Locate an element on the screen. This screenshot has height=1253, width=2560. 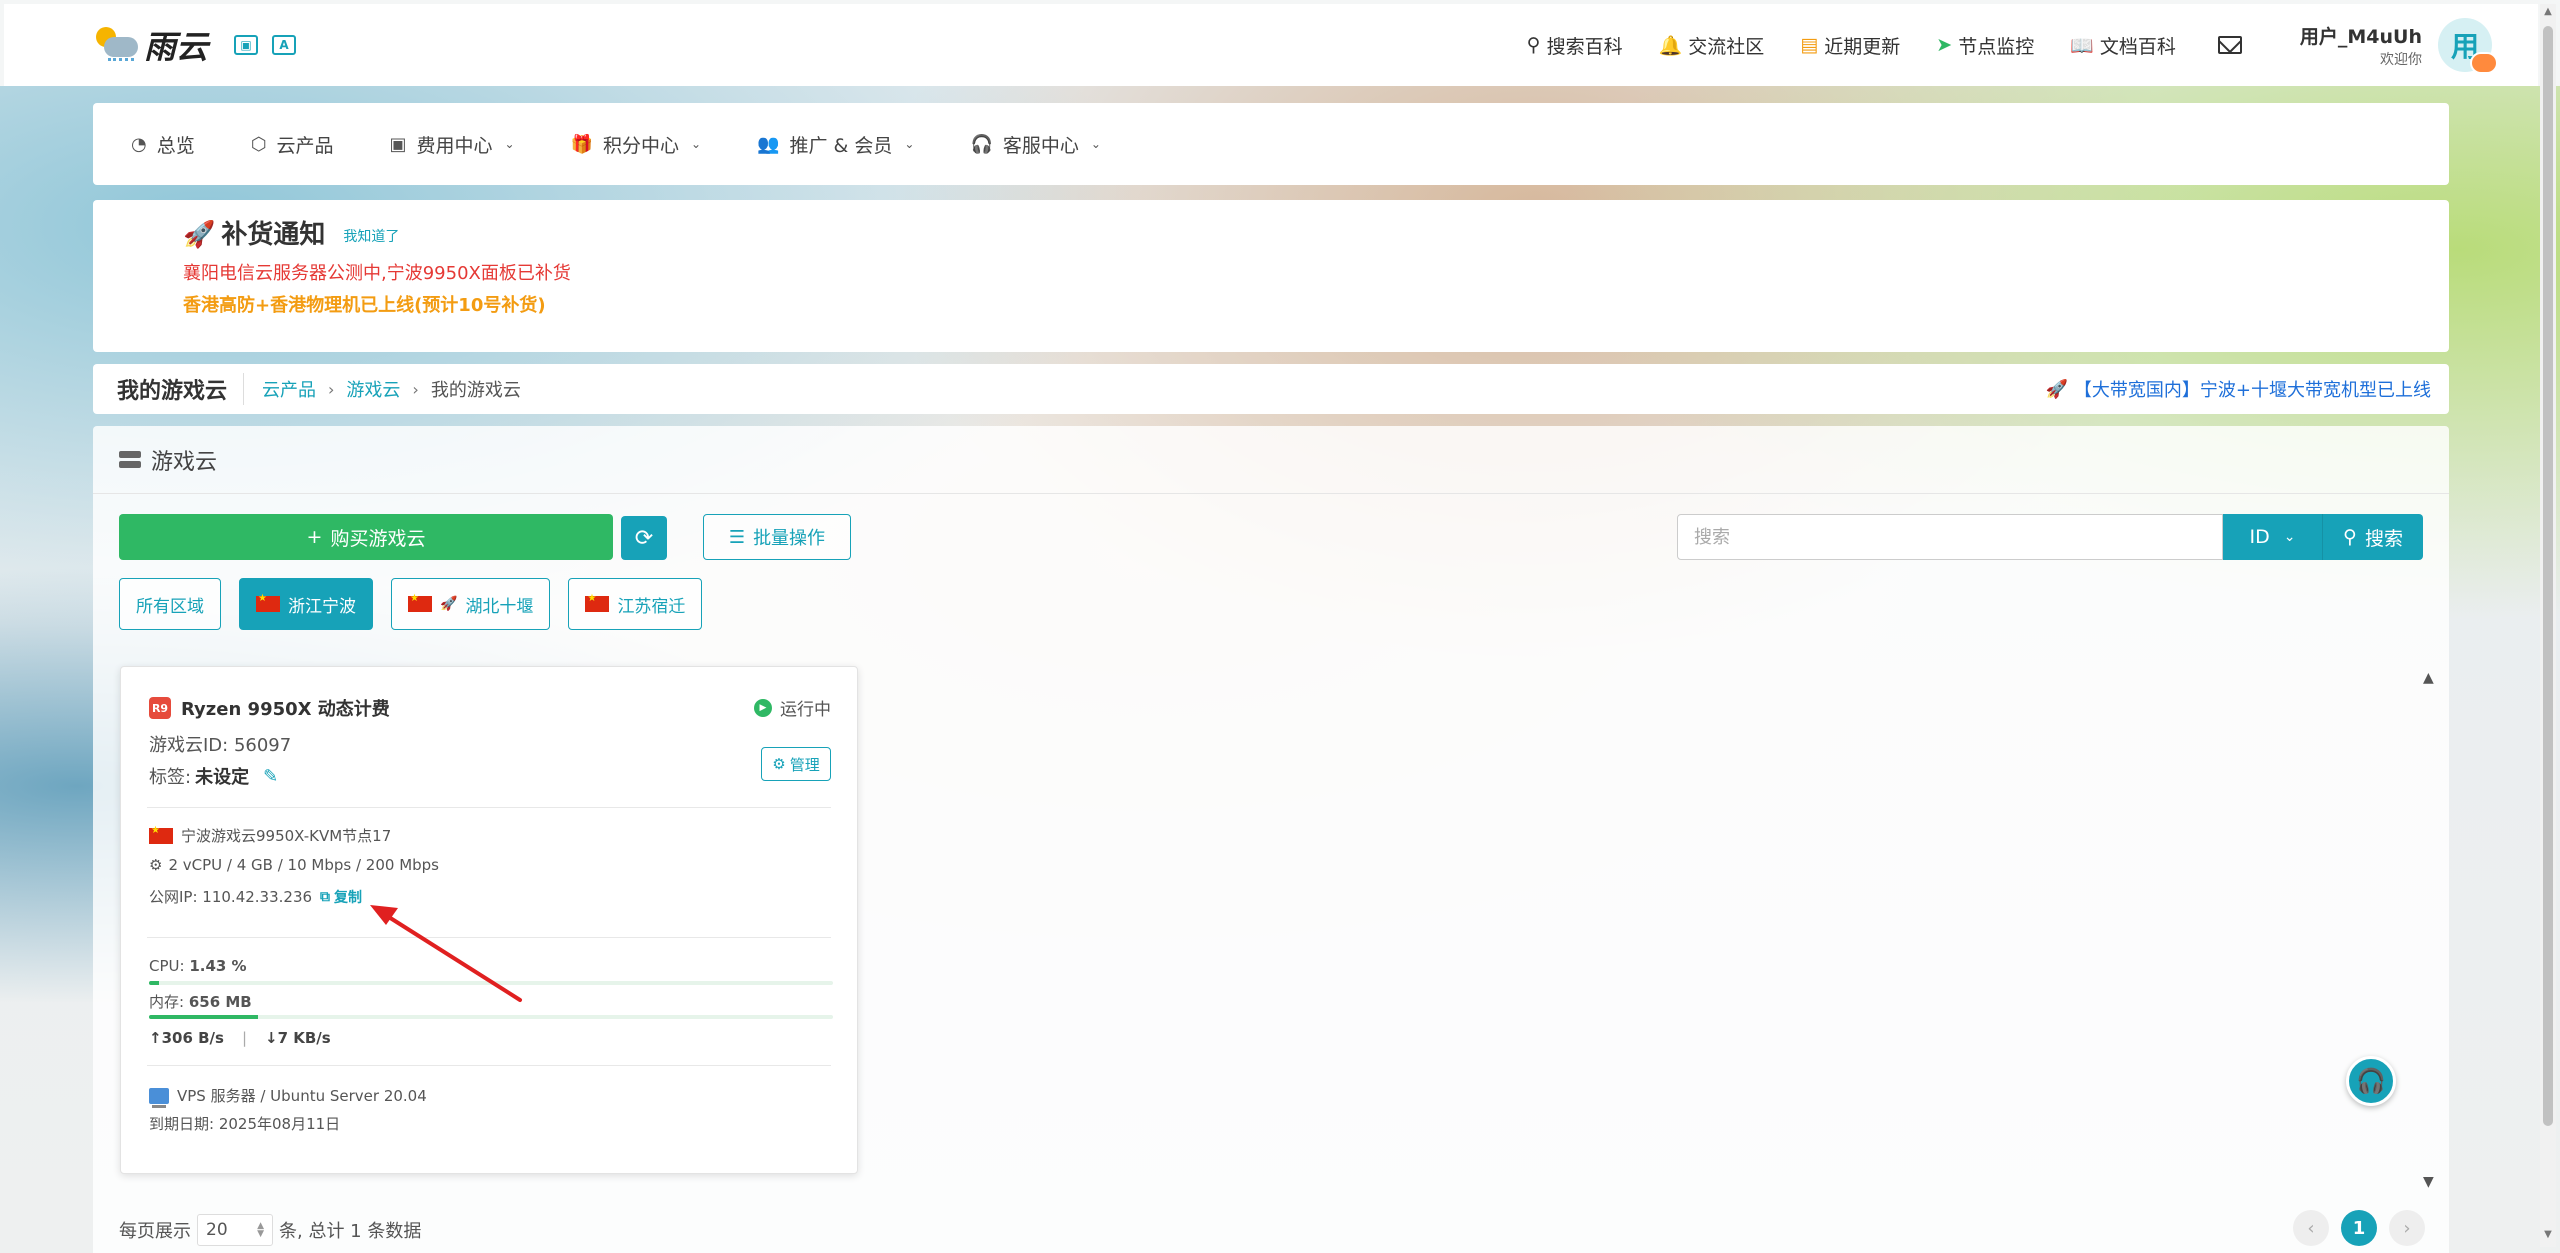
headset-icon: 🎧 is located at coordinates (2371, 1081).